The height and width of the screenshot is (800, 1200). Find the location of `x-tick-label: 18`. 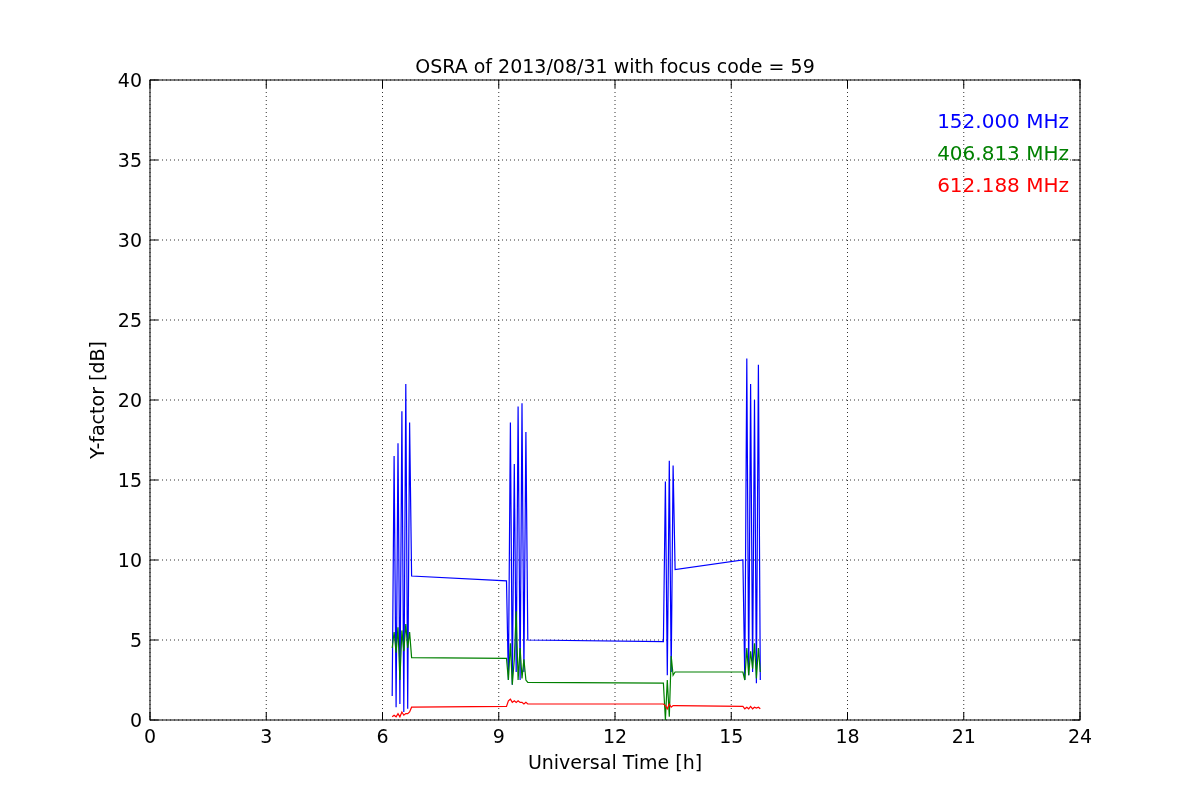

x-tick-label: 18 is located at coordinates (847, 736).